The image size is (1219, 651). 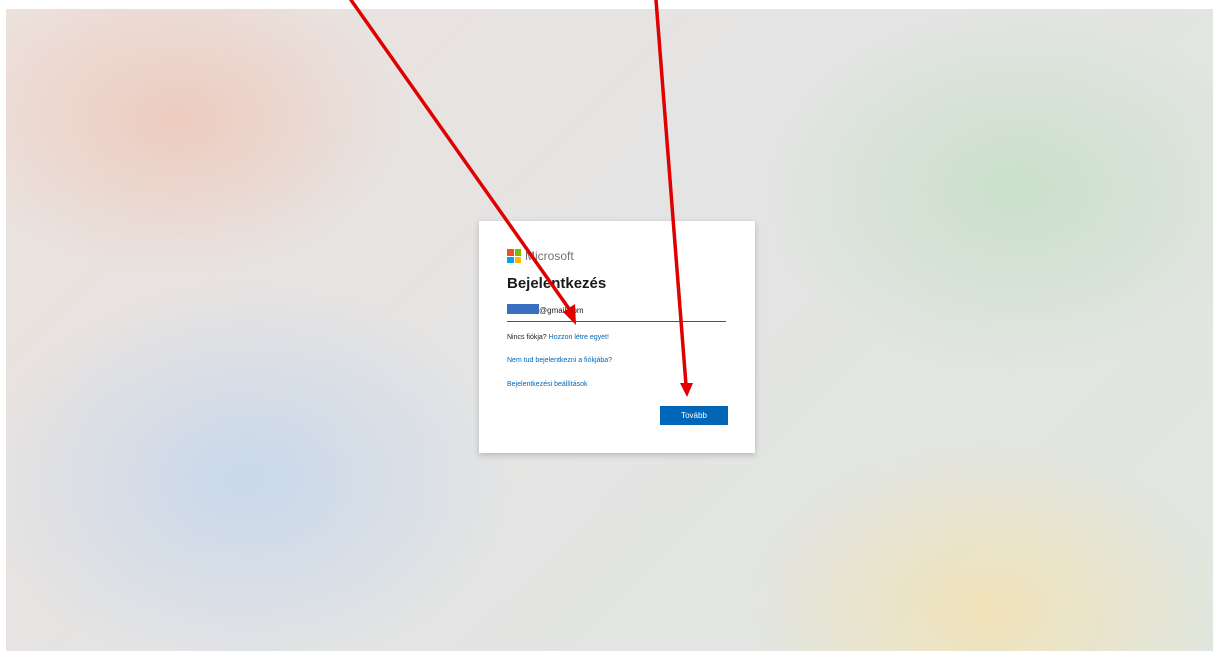 What do you see at coordinates (517, 252) in the screenshot?
I see `logo-square-green` at bounding box center [517, 252].